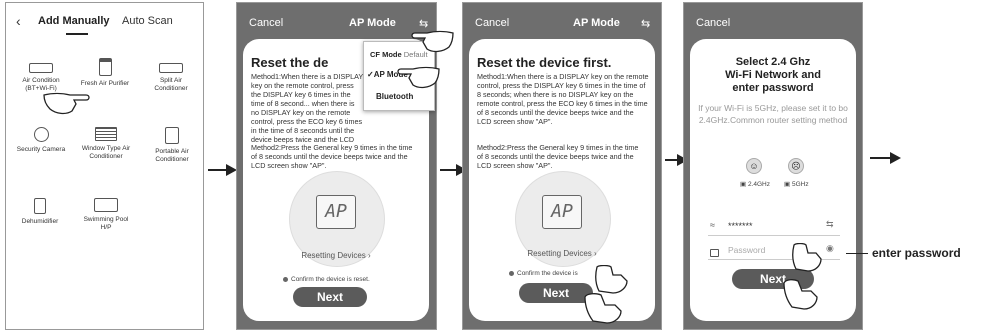 The width and height of the screenshot is (991, 333). What do you see at coordinates (105, 67) in the screenshot?
I see `purifier-icon` at bounding box center [105, 67].